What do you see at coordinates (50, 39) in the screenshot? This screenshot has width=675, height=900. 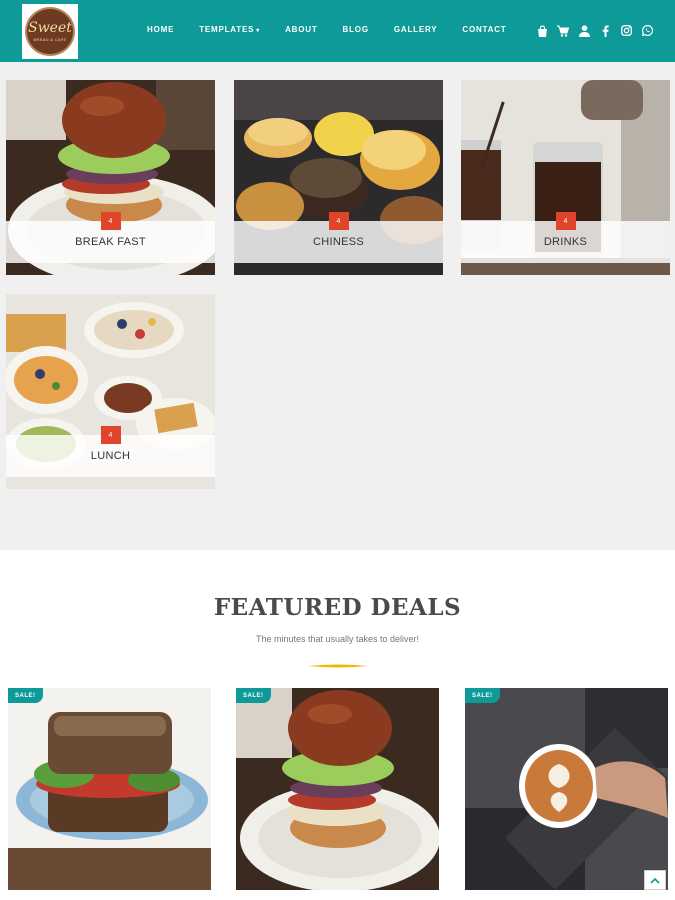 I see `logo-subtext: BREAD & CAFE` at bounding box center [50, 39].